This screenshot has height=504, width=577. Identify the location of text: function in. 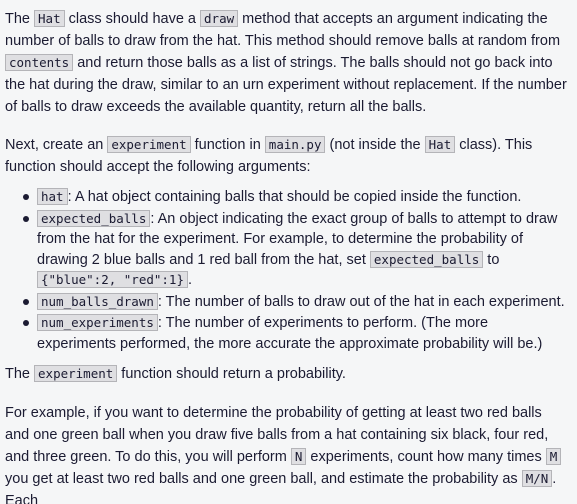
(227, 145).